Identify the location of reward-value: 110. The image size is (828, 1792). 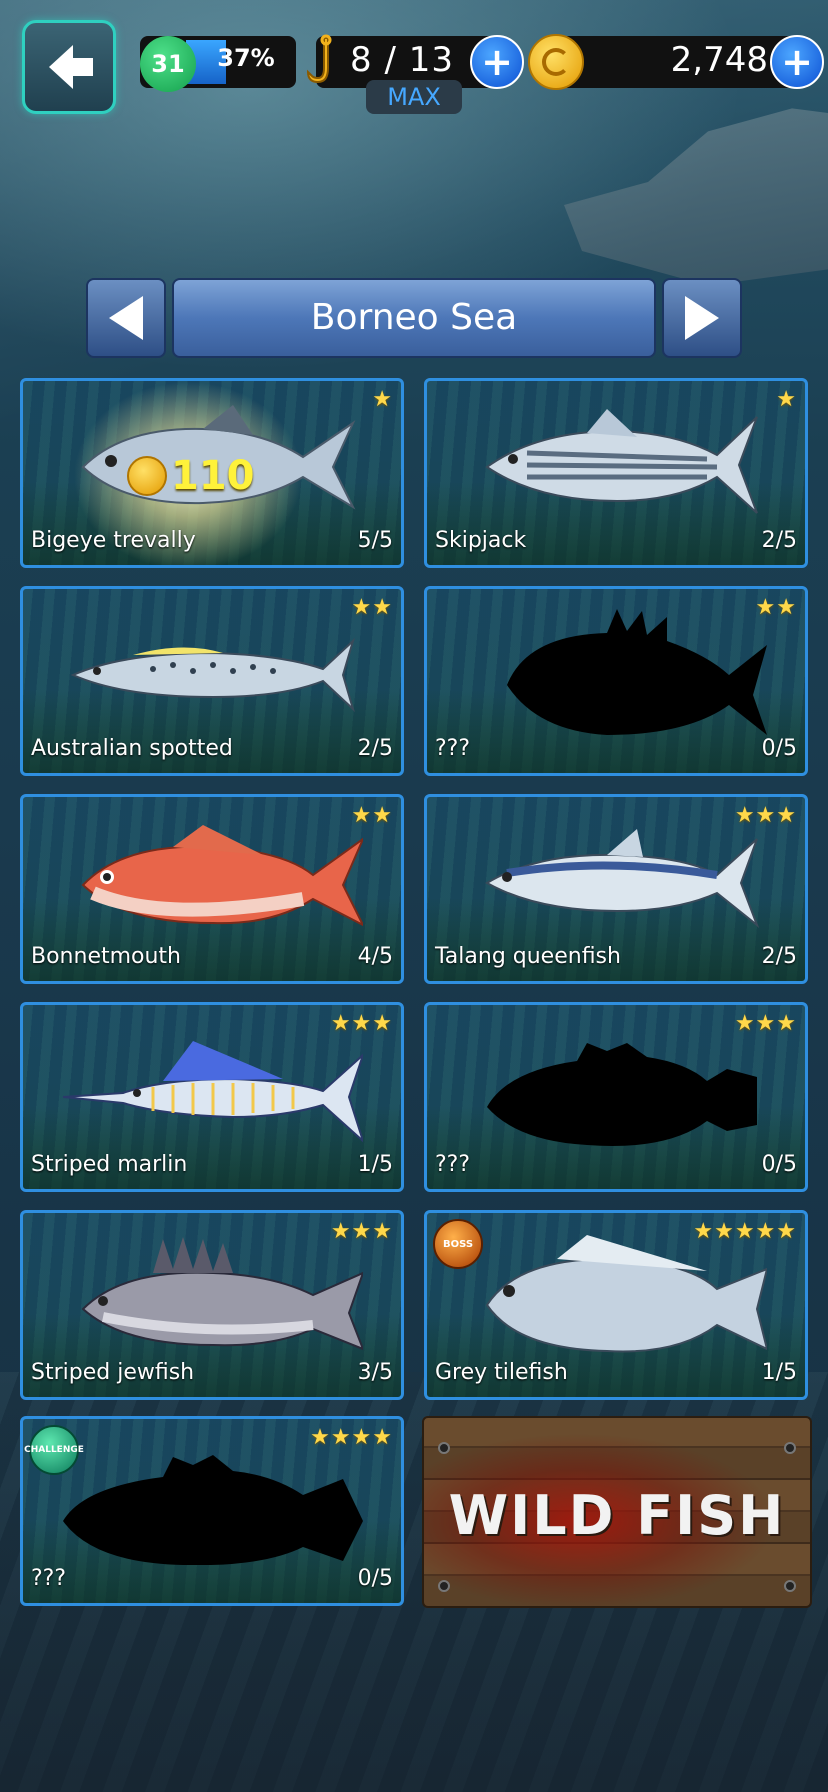
(213, 476).